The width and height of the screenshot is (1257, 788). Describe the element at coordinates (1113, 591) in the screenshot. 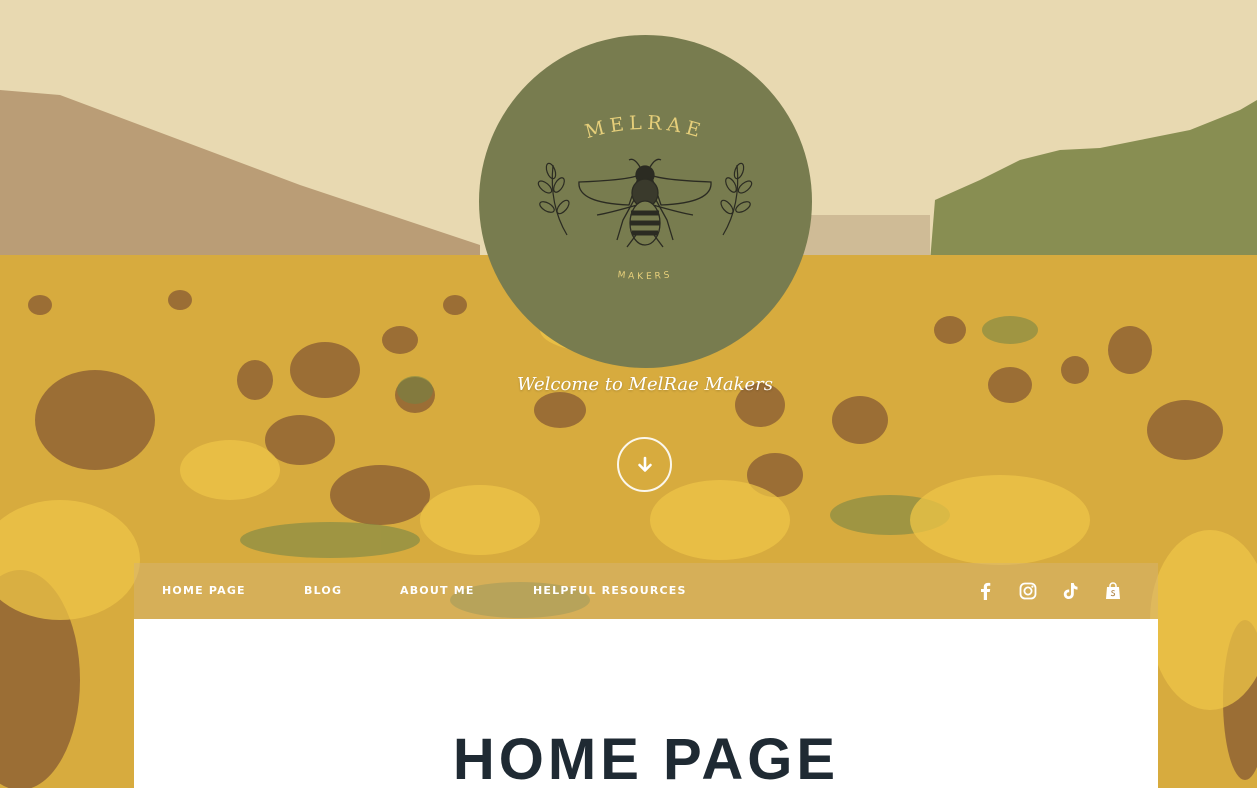

I see `shopify-icon` at that location.